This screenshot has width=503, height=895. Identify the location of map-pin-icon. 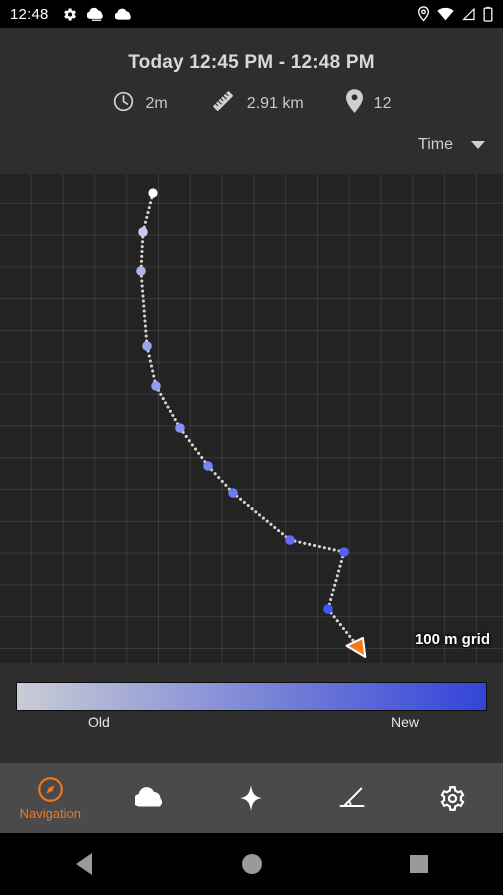
(354, 103).